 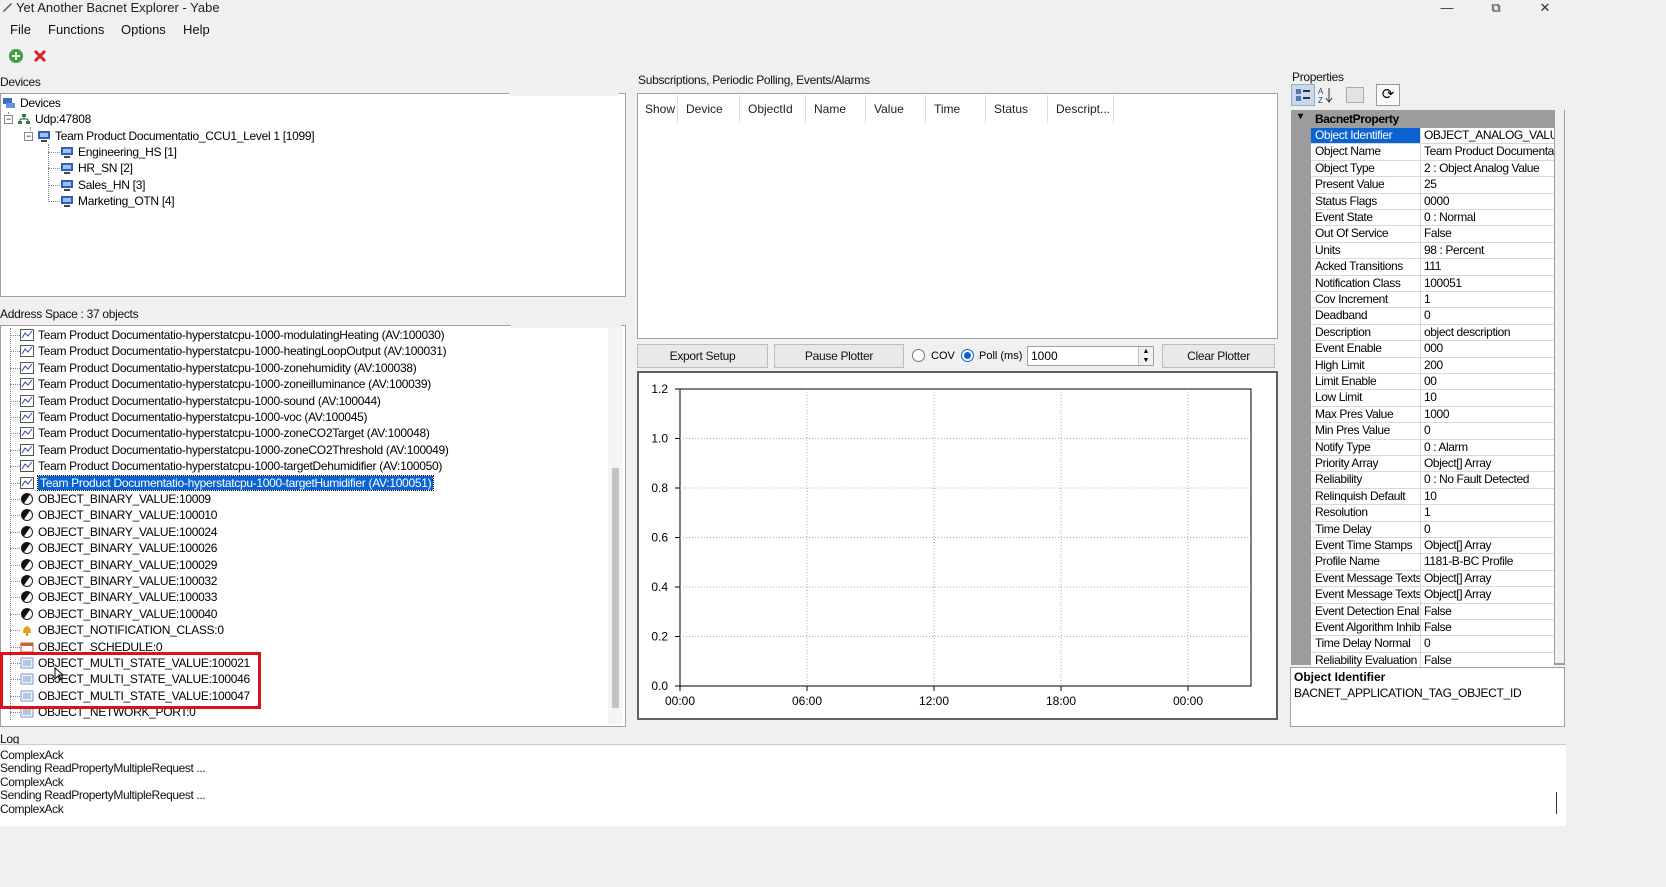 I want to click on menu-file: File, so click(x=20, y=29).